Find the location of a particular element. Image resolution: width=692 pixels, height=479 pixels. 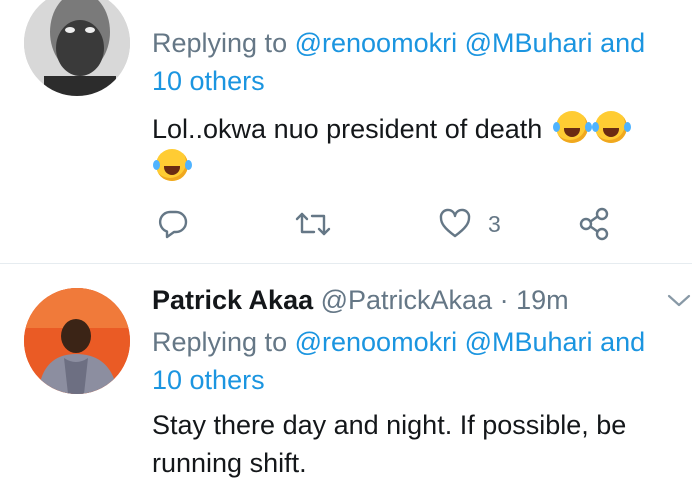

display-name: Patrick Akaa is located at coordinates (232, 300).